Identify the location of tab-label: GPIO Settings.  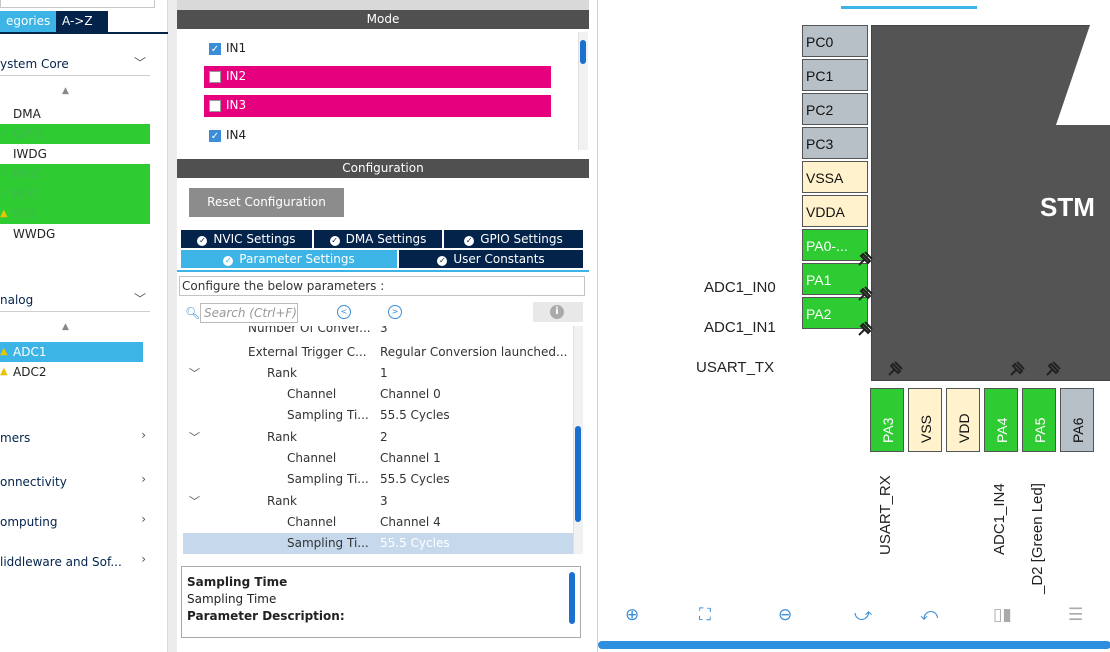
(521, 239).